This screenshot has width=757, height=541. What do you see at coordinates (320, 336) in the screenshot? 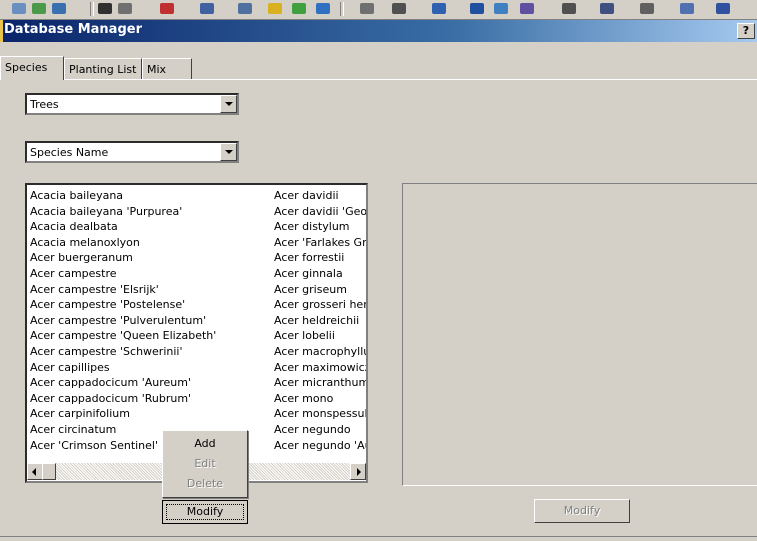
I see `list-item: Acer lobelii` at bounding box center [320, 336].